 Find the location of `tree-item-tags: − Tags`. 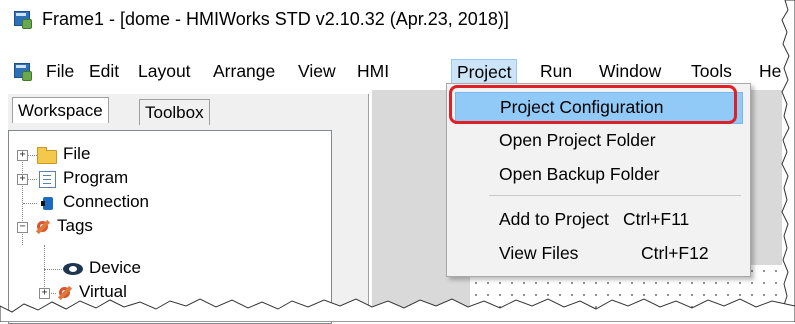

tree-item-tags: − Tags is located at coordinates (159, 227).